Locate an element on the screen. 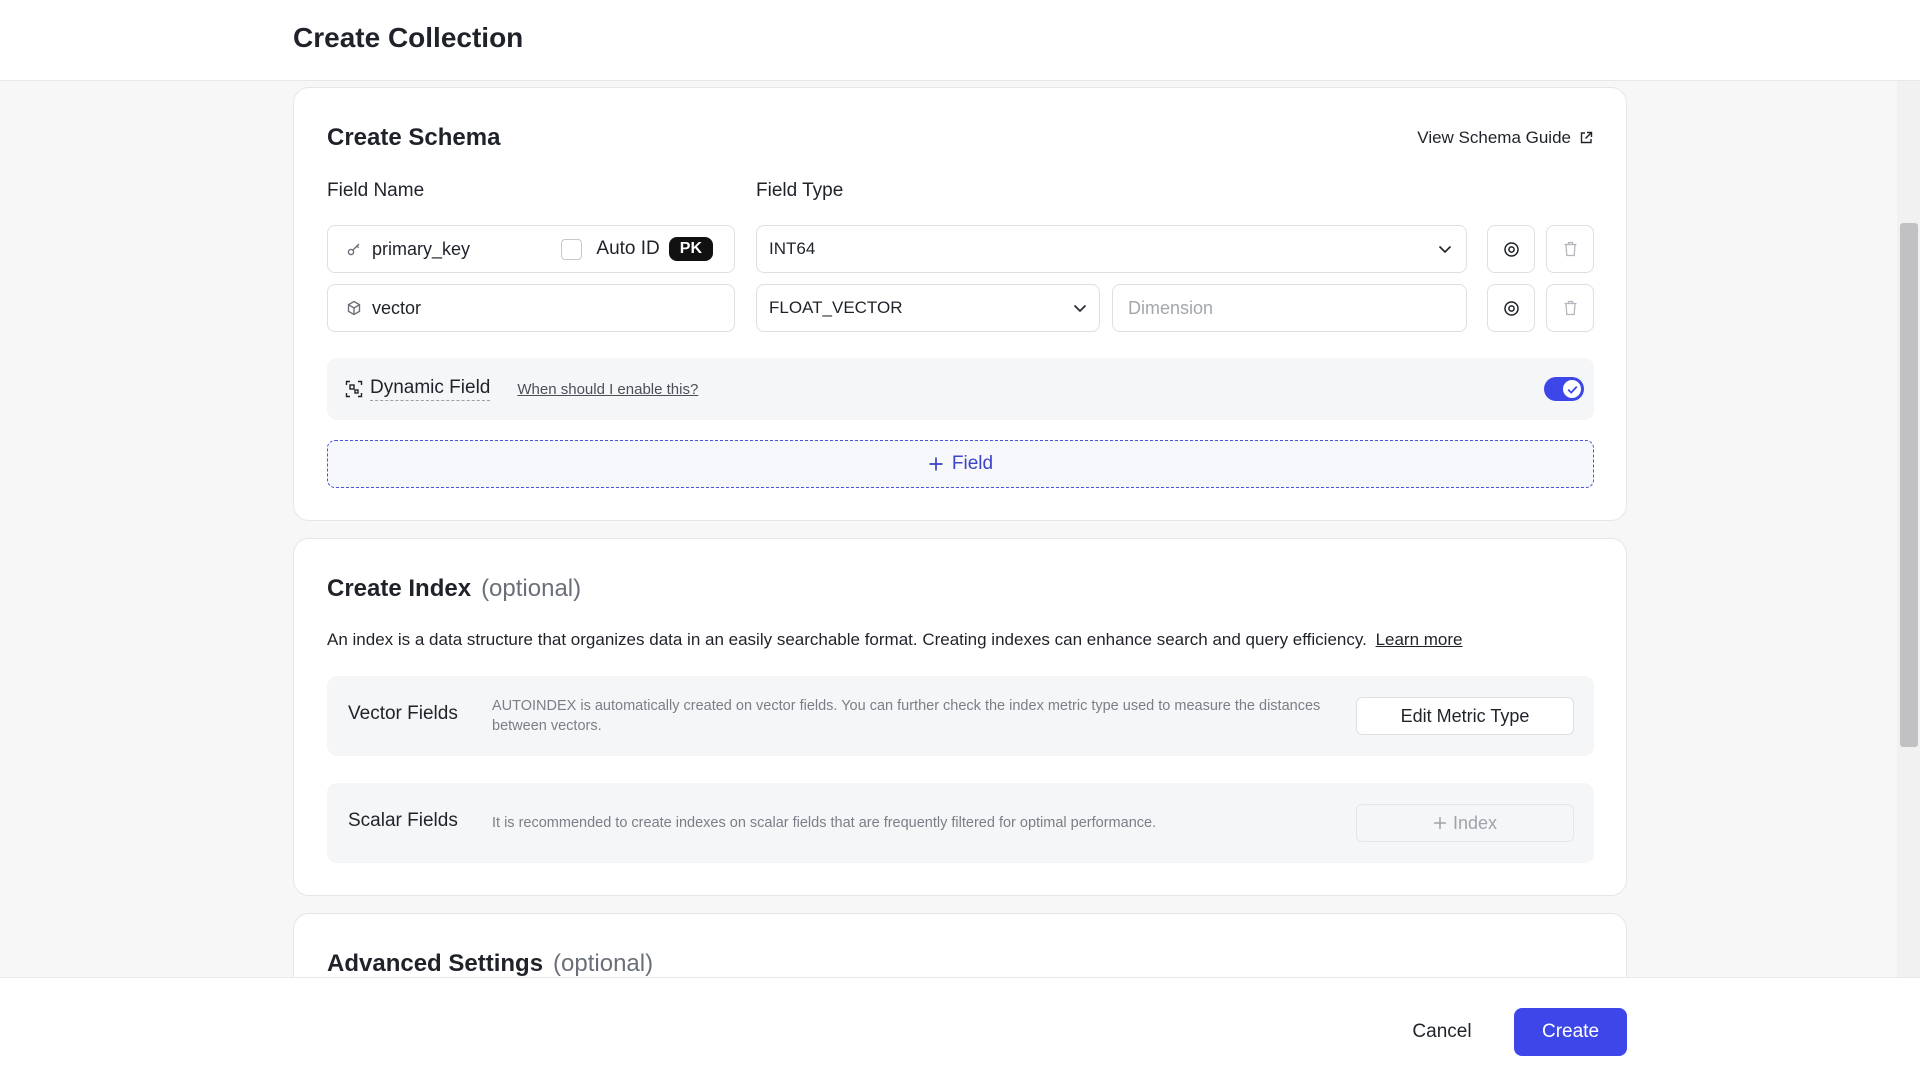 This screenshot has width=1920, height=1085. vector-fields-title: Vector Fields is located at coordinates (403, 713).